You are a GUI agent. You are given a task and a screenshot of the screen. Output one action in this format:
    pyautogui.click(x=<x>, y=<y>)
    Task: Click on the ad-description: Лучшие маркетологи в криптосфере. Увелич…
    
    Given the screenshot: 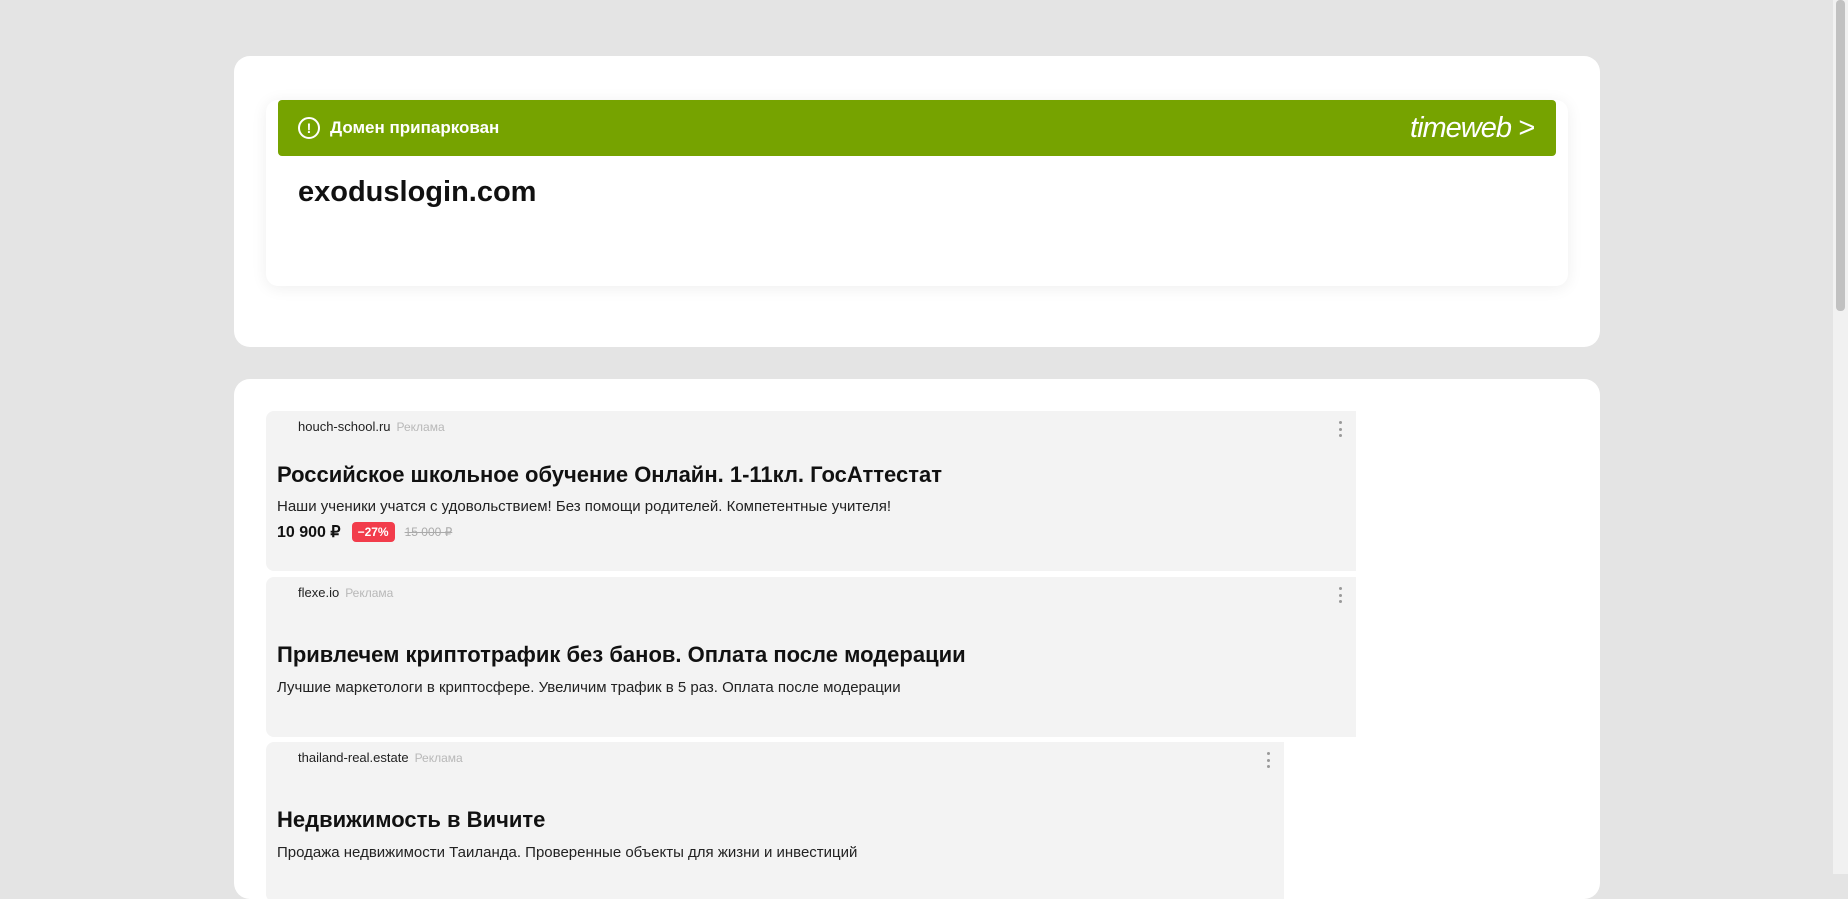 What is the action you would take?
    pyautogui.click(x=589, y=687)
    